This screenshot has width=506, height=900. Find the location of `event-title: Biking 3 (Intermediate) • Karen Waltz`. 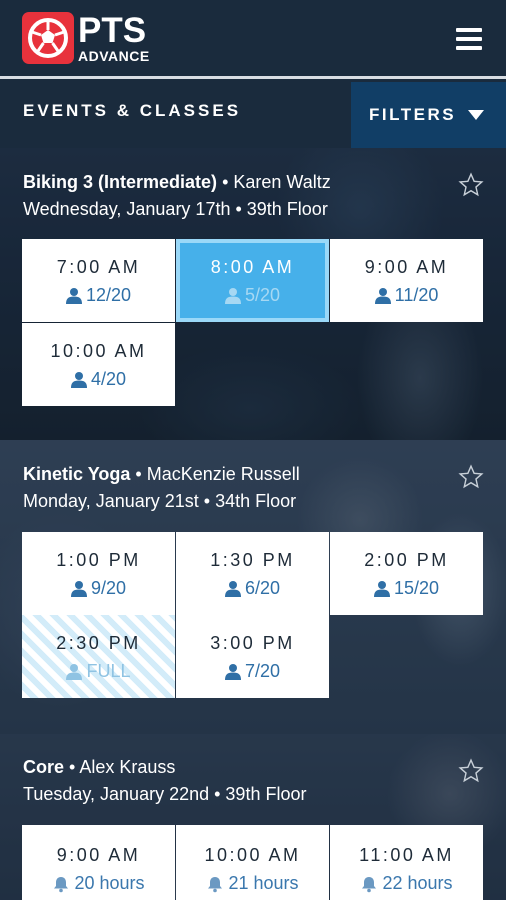

event-title: Biking 3 (Intermediate) • Karen Waltz is located at coordinates (177, 182).